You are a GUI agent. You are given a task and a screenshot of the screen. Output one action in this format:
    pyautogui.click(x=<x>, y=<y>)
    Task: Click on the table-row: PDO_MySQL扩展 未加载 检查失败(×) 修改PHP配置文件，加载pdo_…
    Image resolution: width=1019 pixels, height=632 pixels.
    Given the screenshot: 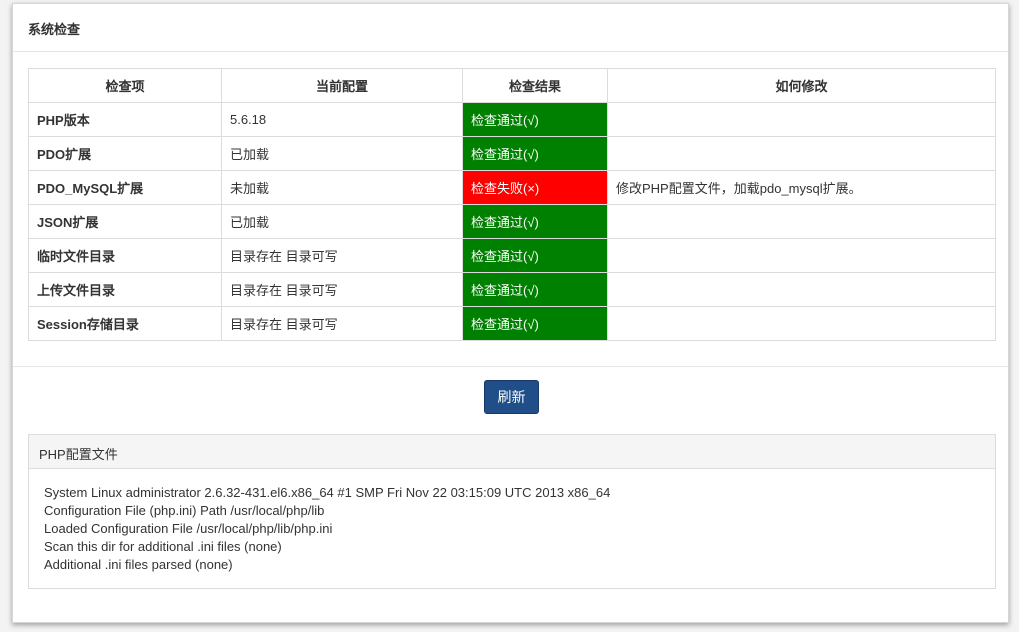 What is the action you would take?
    pyautogui.click(x=512, y=187)
    